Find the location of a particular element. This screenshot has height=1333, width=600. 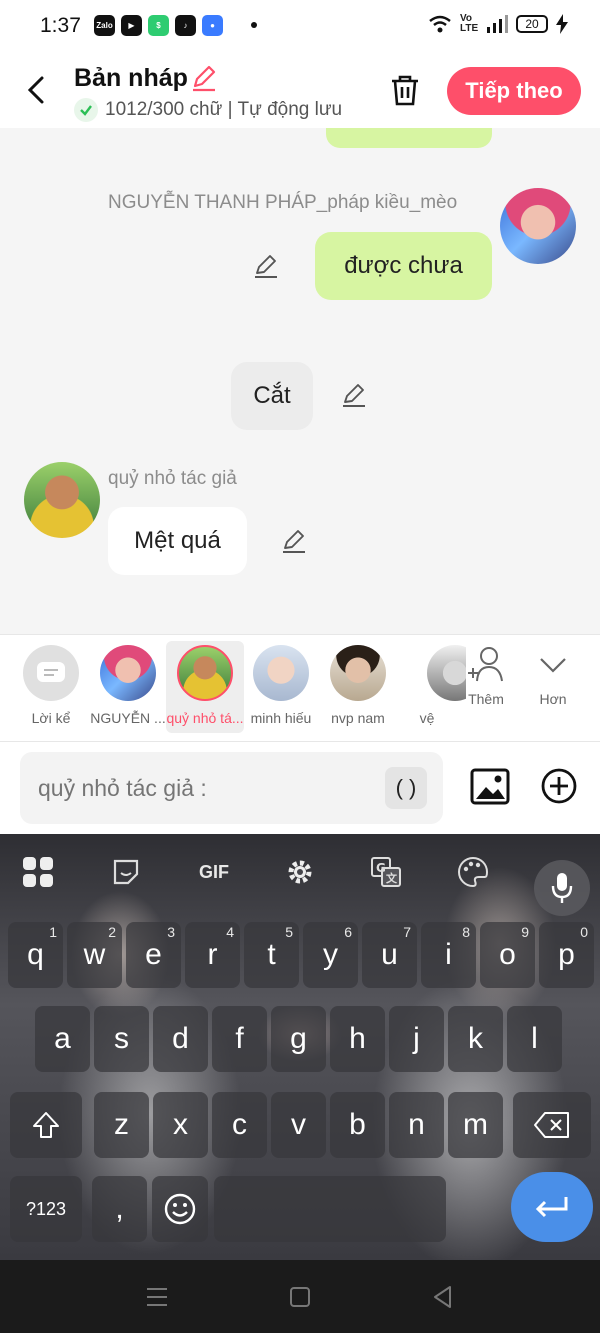

wifi-icon is located at coordinates (440, 24).